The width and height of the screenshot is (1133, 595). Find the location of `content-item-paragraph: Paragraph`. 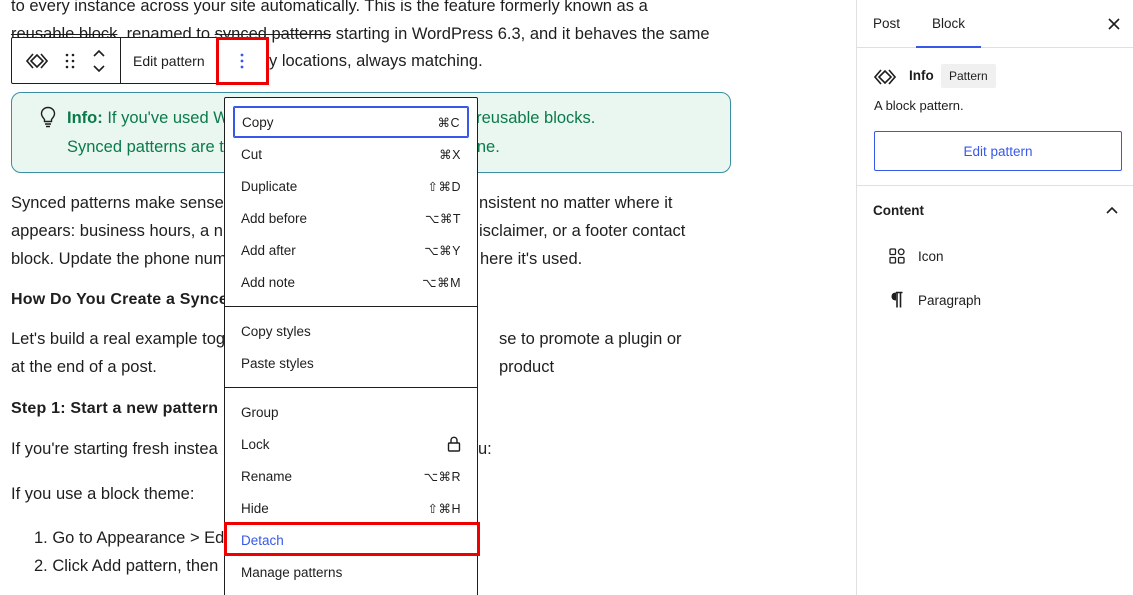

content-item-paragraph: Paragraph is located at coordinates (995, 300).